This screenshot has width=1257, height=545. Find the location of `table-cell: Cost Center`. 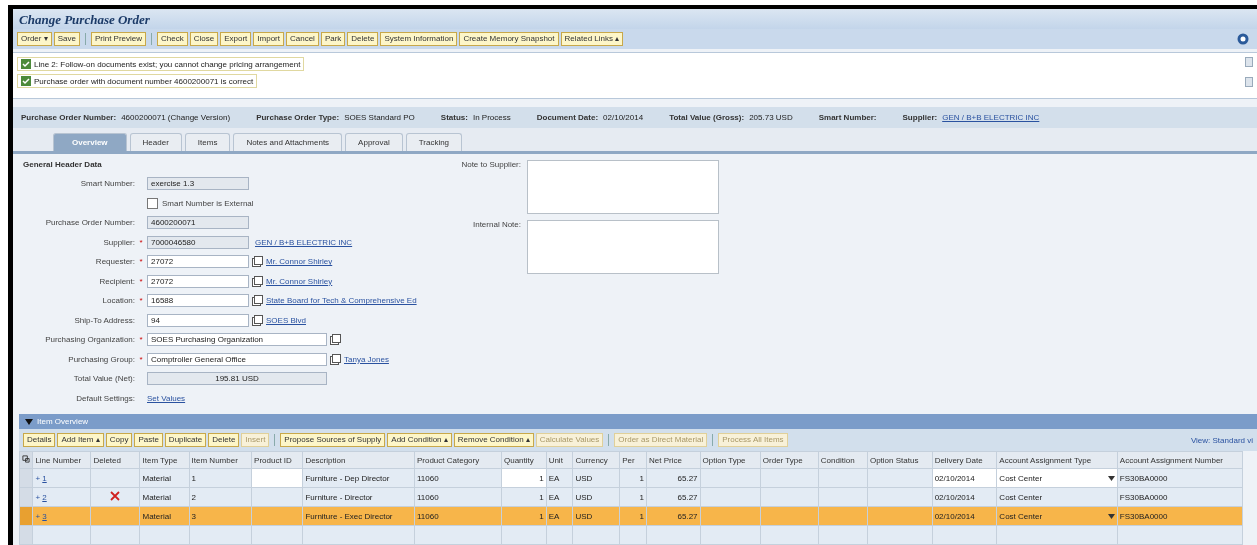

table-cell: Cost Center is located at coordinates (1021, 478).